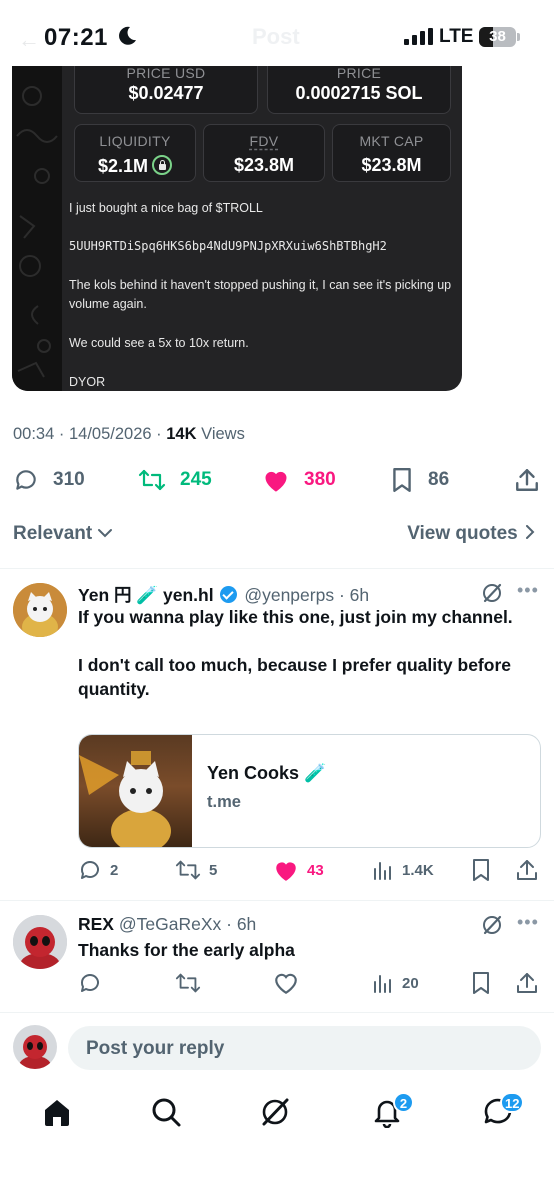  Describe the element at coordinates (213, 870) in the screenshot. I see `reply-repost-count: 5` at that location.